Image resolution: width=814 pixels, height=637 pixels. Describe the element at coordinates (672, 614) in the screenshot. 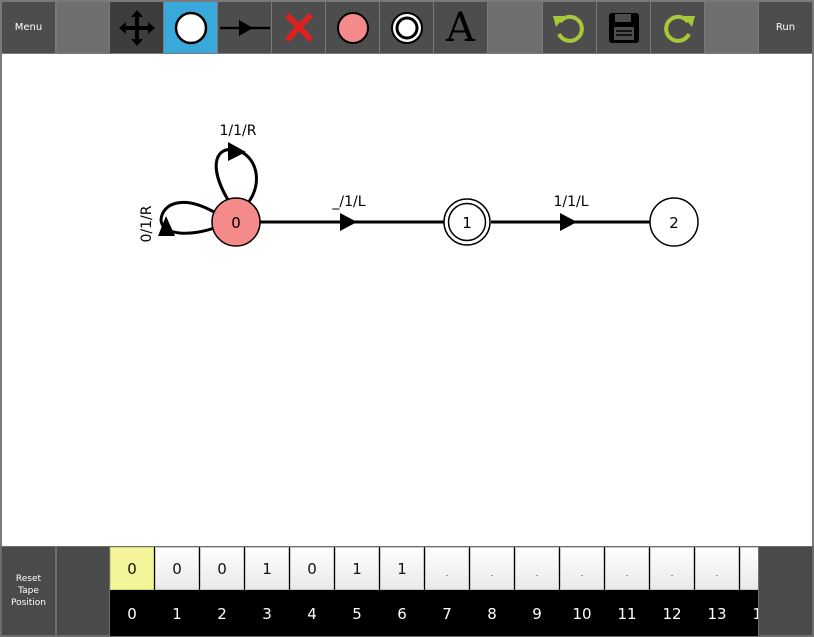

I see `tape-index: 12` at that location.